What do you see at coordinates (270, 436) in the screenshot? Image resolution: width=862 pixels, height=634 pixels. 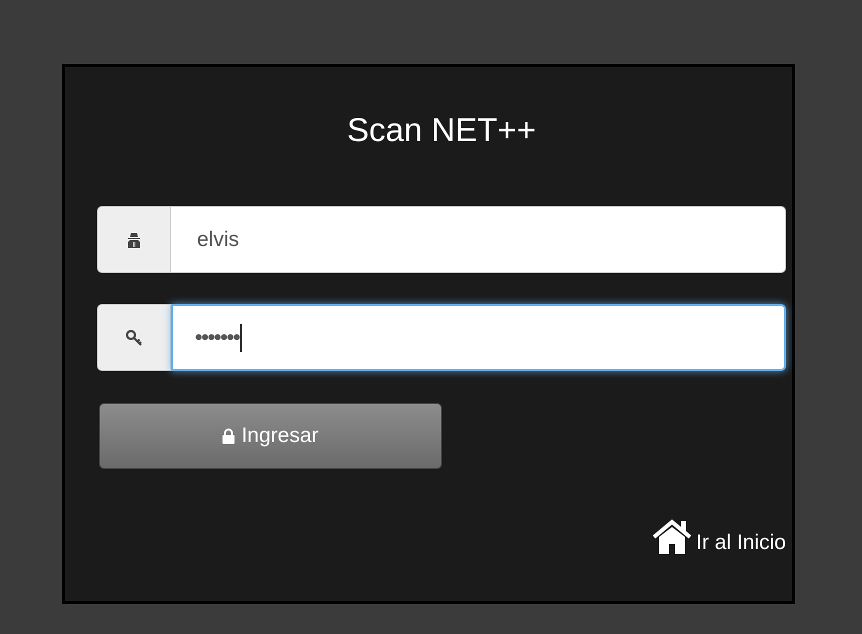 I see `login-button: Ingresar` at bounding box center [270, 436].